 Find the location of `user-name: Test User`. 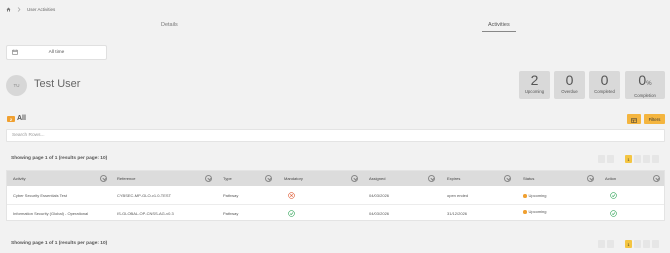

user-name: Test User is located at coordinates (57, 84).